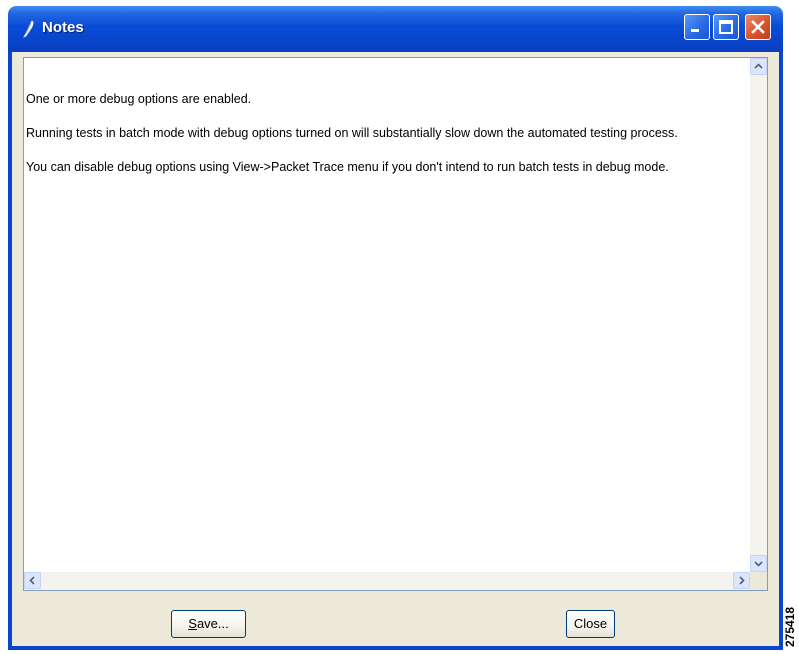  What do you see at coordinates (758, 315) in the screenshot?
I see `vertical-scrollbar` at bounding box center [758, 315].